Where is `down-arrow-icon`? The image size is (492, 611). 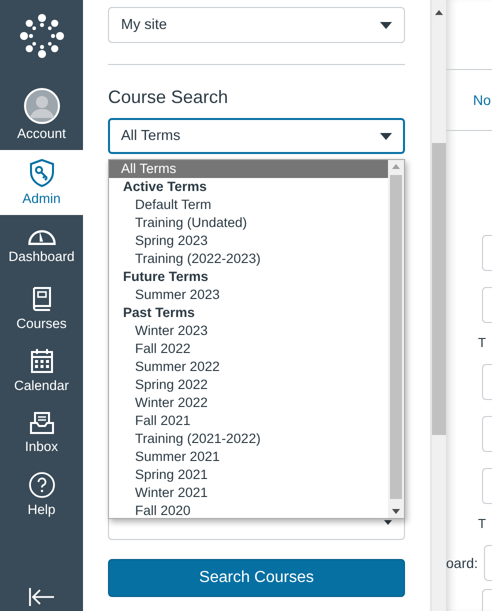
down-arrow-icon is located at coordinates (396, 511).